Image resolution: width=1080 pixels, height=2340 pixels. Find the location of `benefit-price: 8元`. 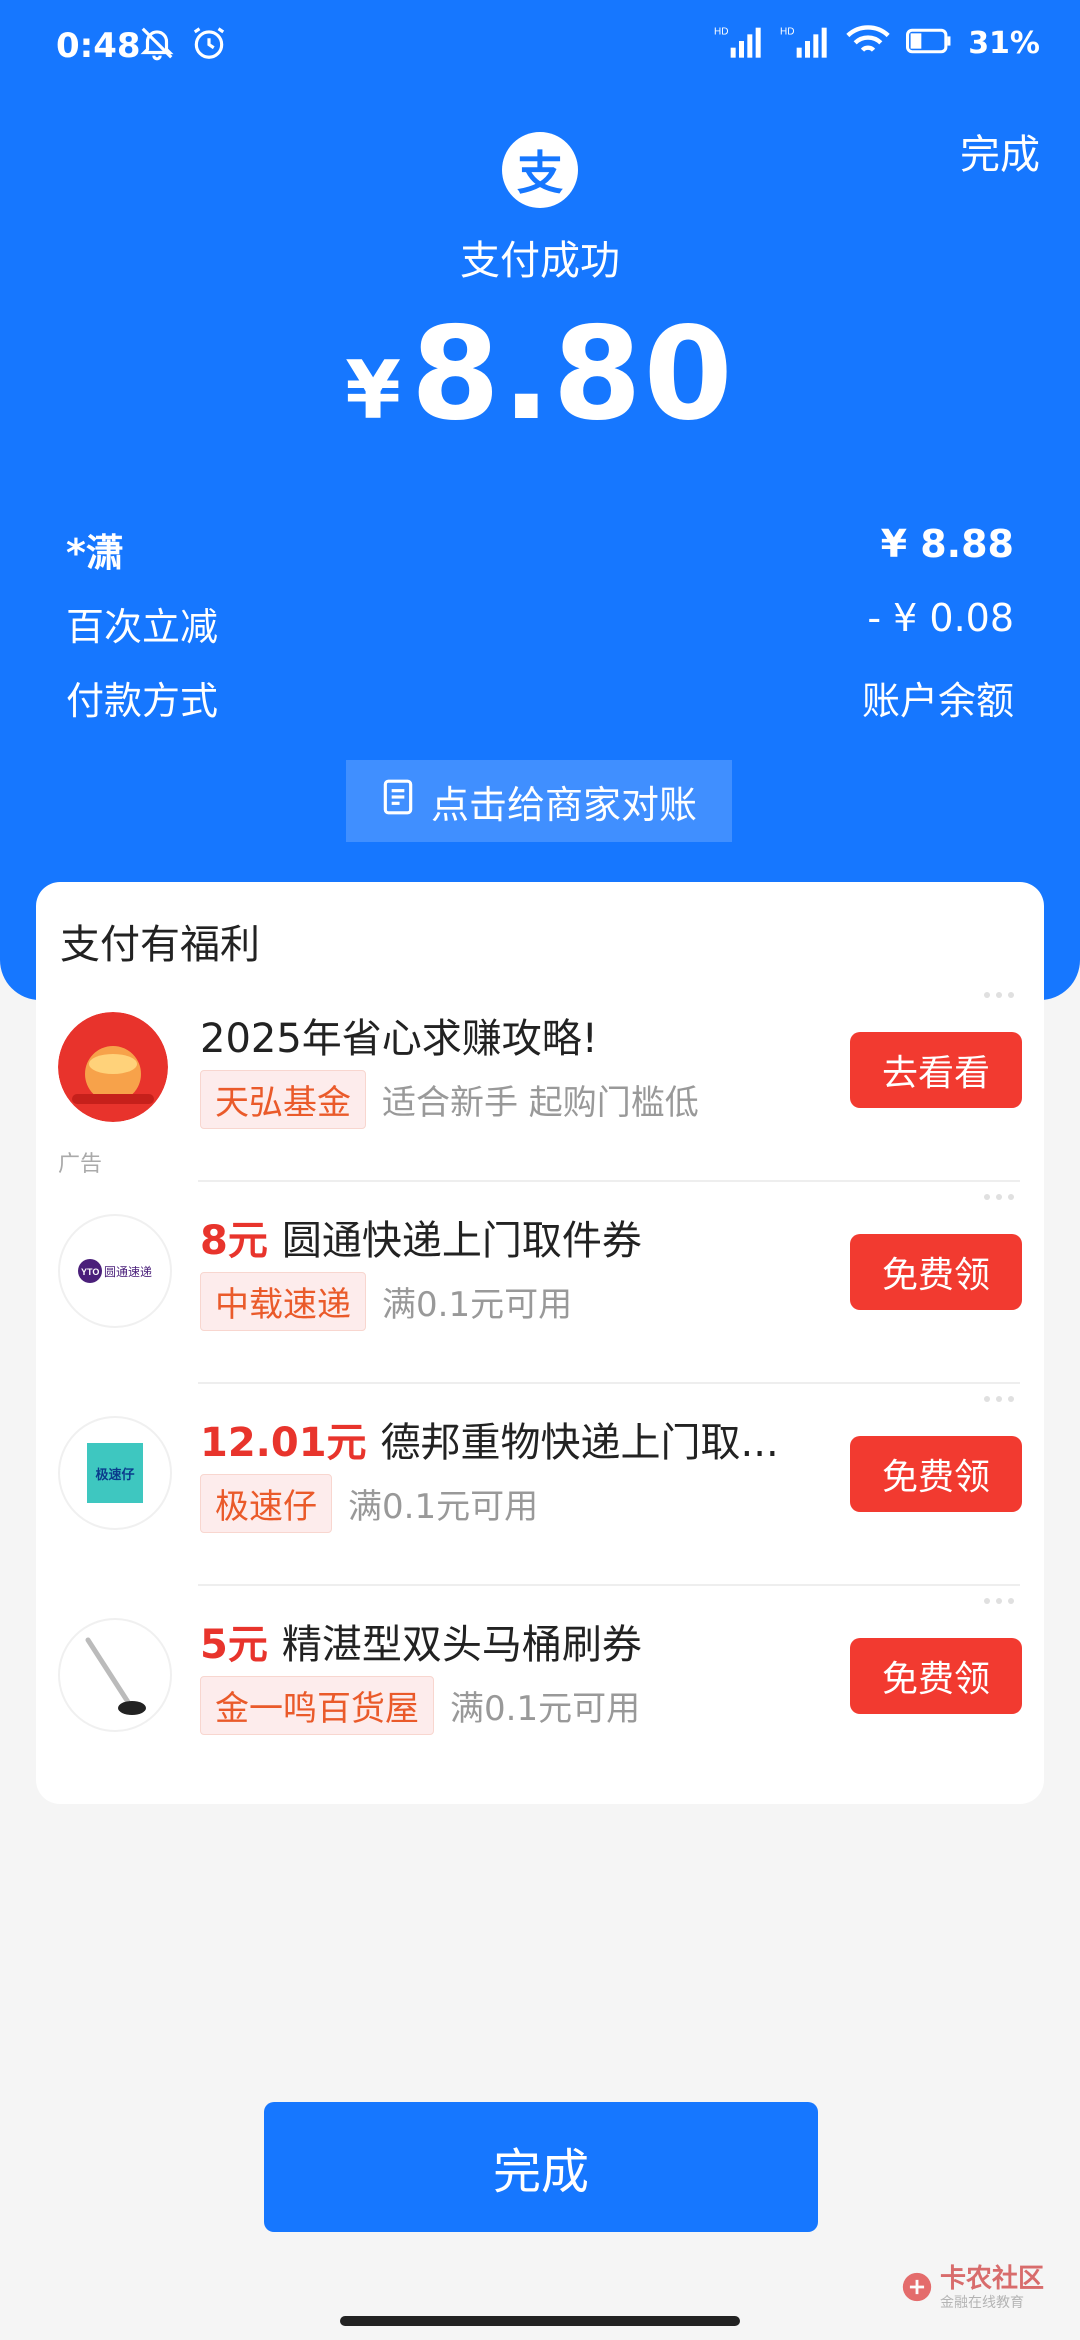

benefit-price: 8元 is located at coordinates (234, 1241).